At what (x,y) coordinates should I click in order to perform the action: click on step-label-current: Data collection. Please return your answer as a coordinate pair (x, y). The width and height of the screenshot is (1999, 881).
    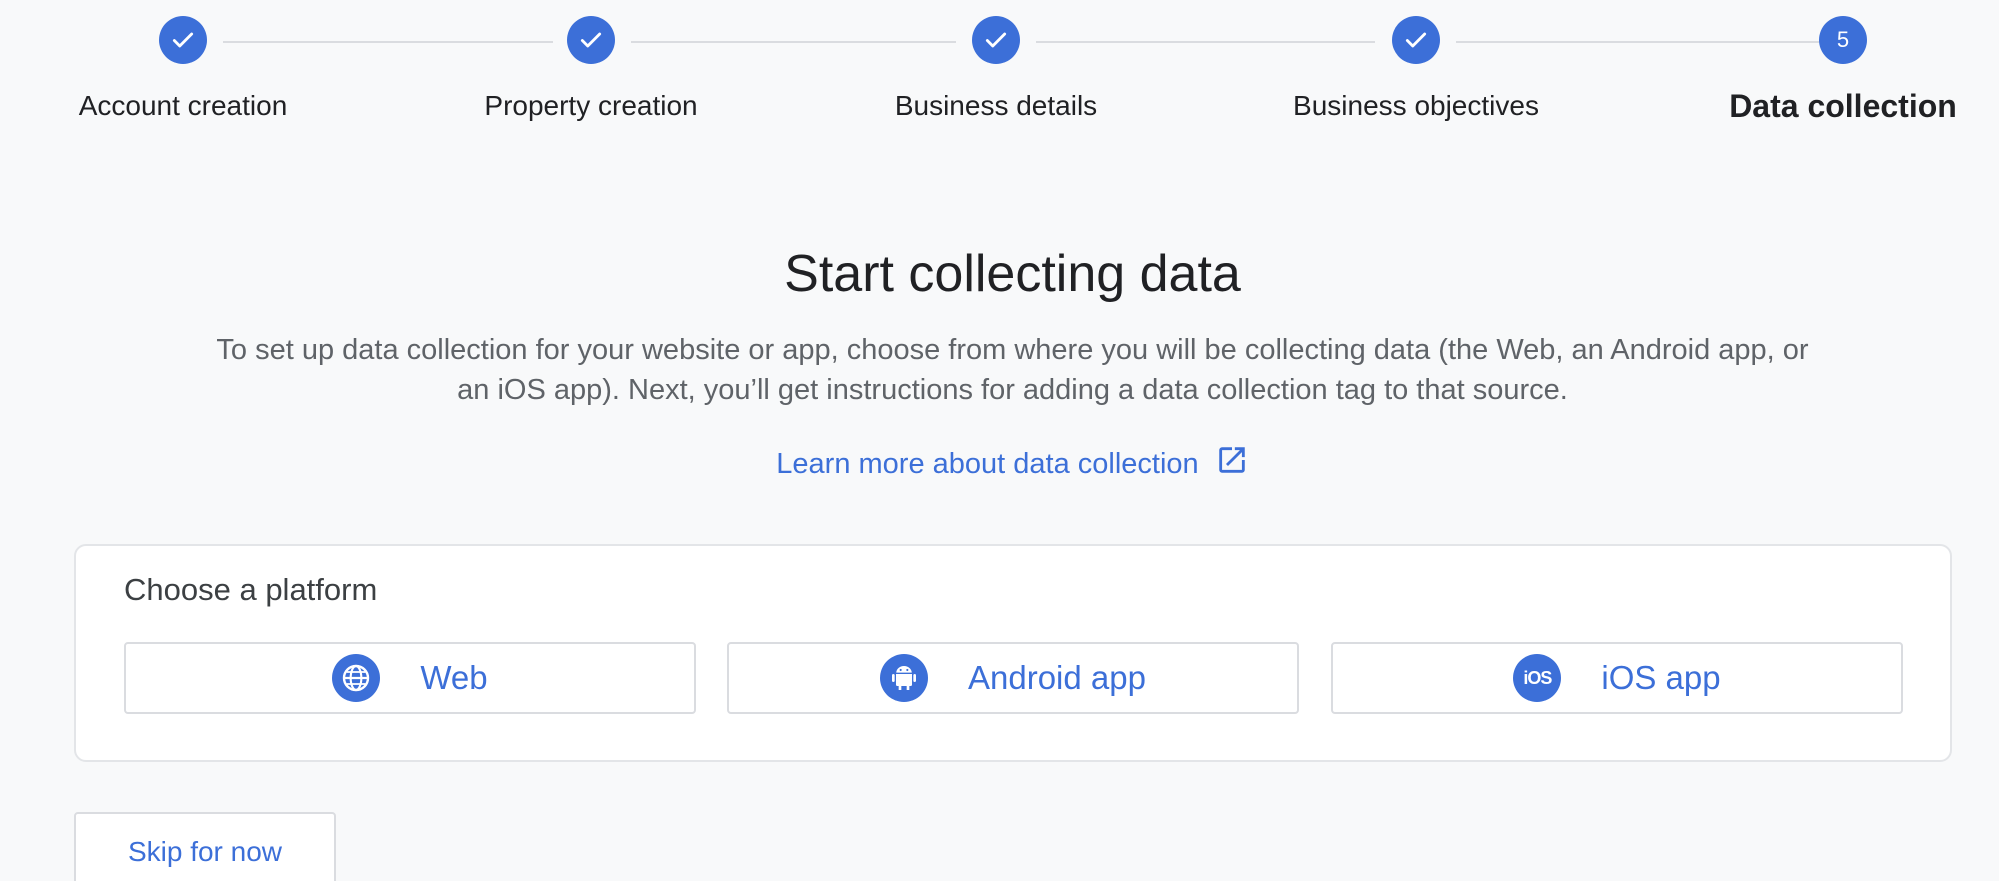
    Looking at the image, I should click on (1843, 106).